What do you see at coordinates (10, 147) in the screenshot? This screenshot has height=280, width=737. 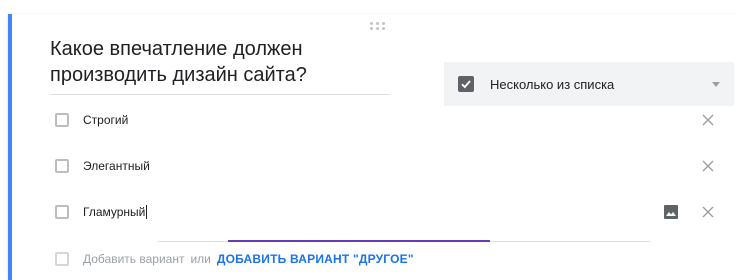 I see `active-card-indicator` at bounding box center [10, 147].